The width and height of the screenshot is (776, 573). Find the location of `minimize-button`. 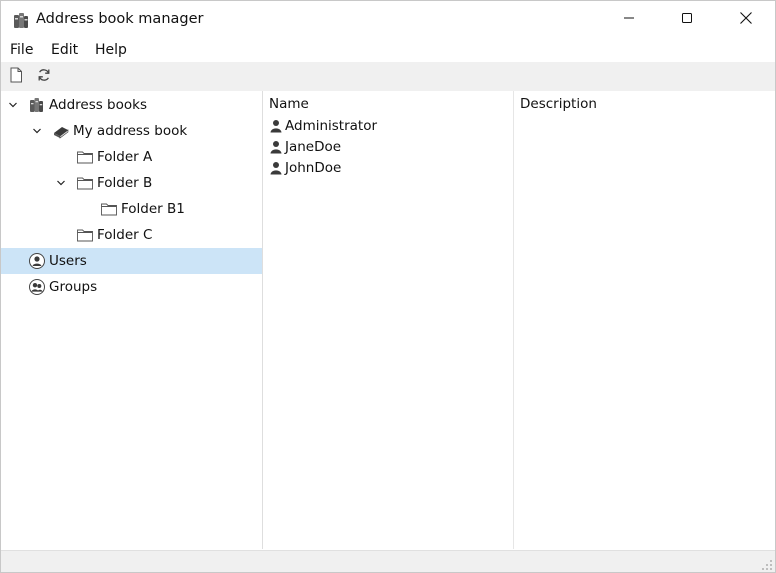

minimize-button is located at coordinates (629, 19).